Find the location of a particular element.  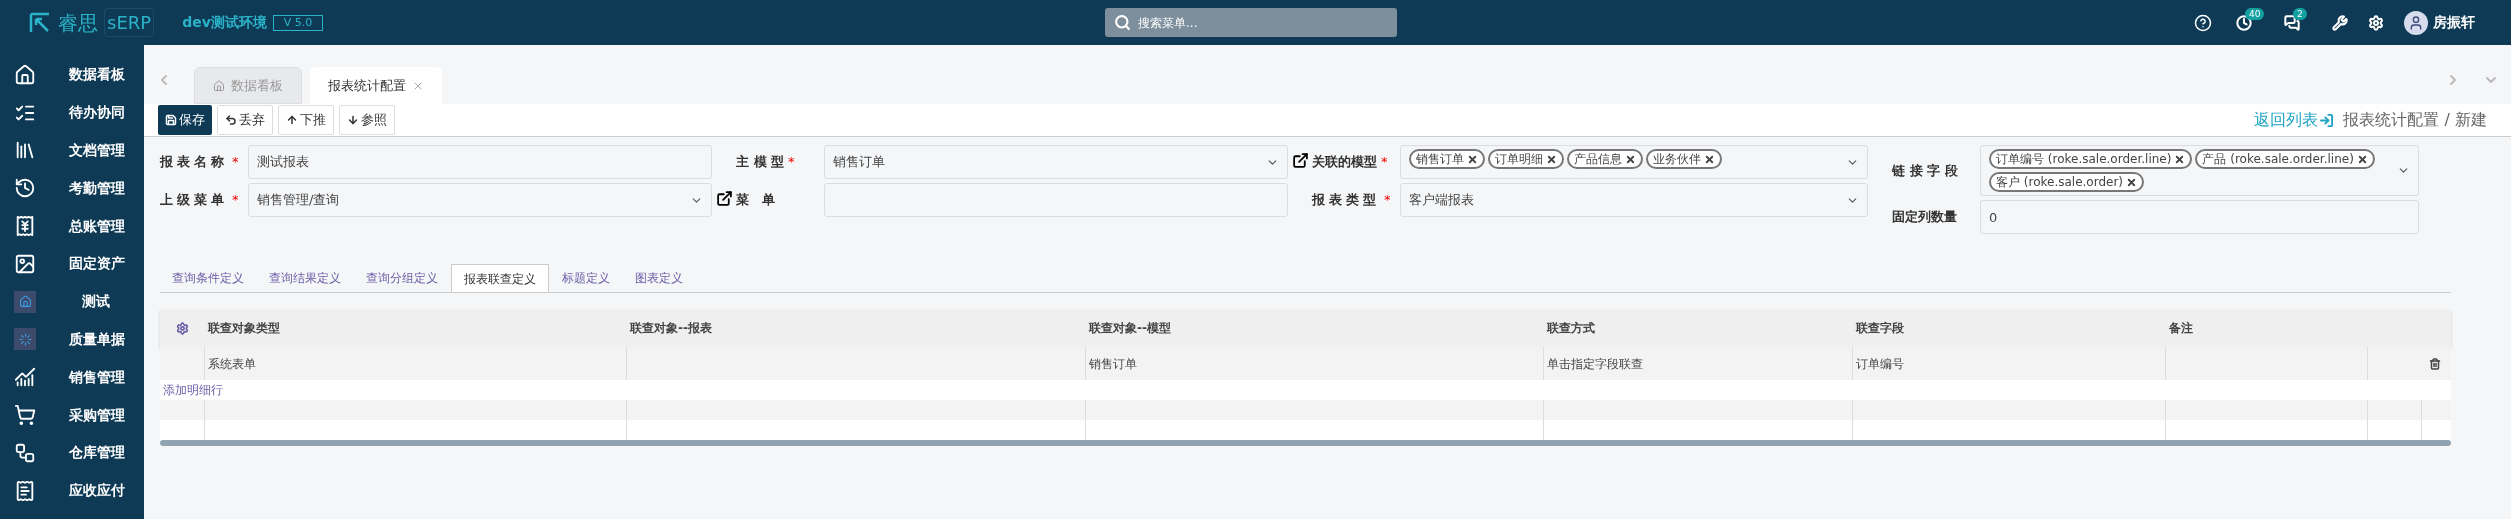

logo-icon is located at coordinates (40, 22).